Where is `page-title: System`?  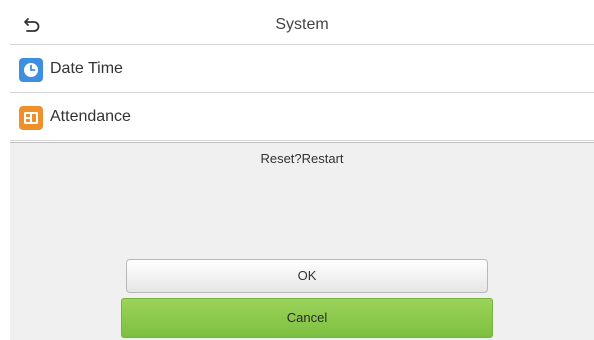 page-title: System is located at coordinates (302, 24).